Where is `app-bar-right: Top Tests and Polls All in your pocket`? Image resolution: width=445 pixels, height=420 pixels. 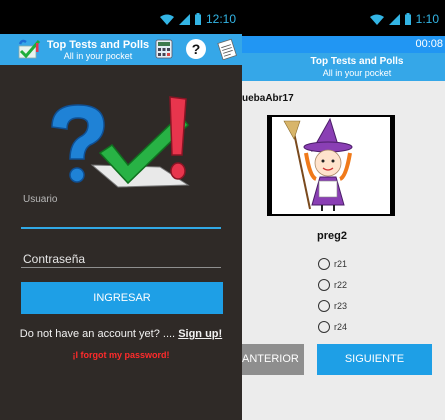 app-bar-right: Top Tests and Polls All in your pocket is located at coordinates (343, 67).